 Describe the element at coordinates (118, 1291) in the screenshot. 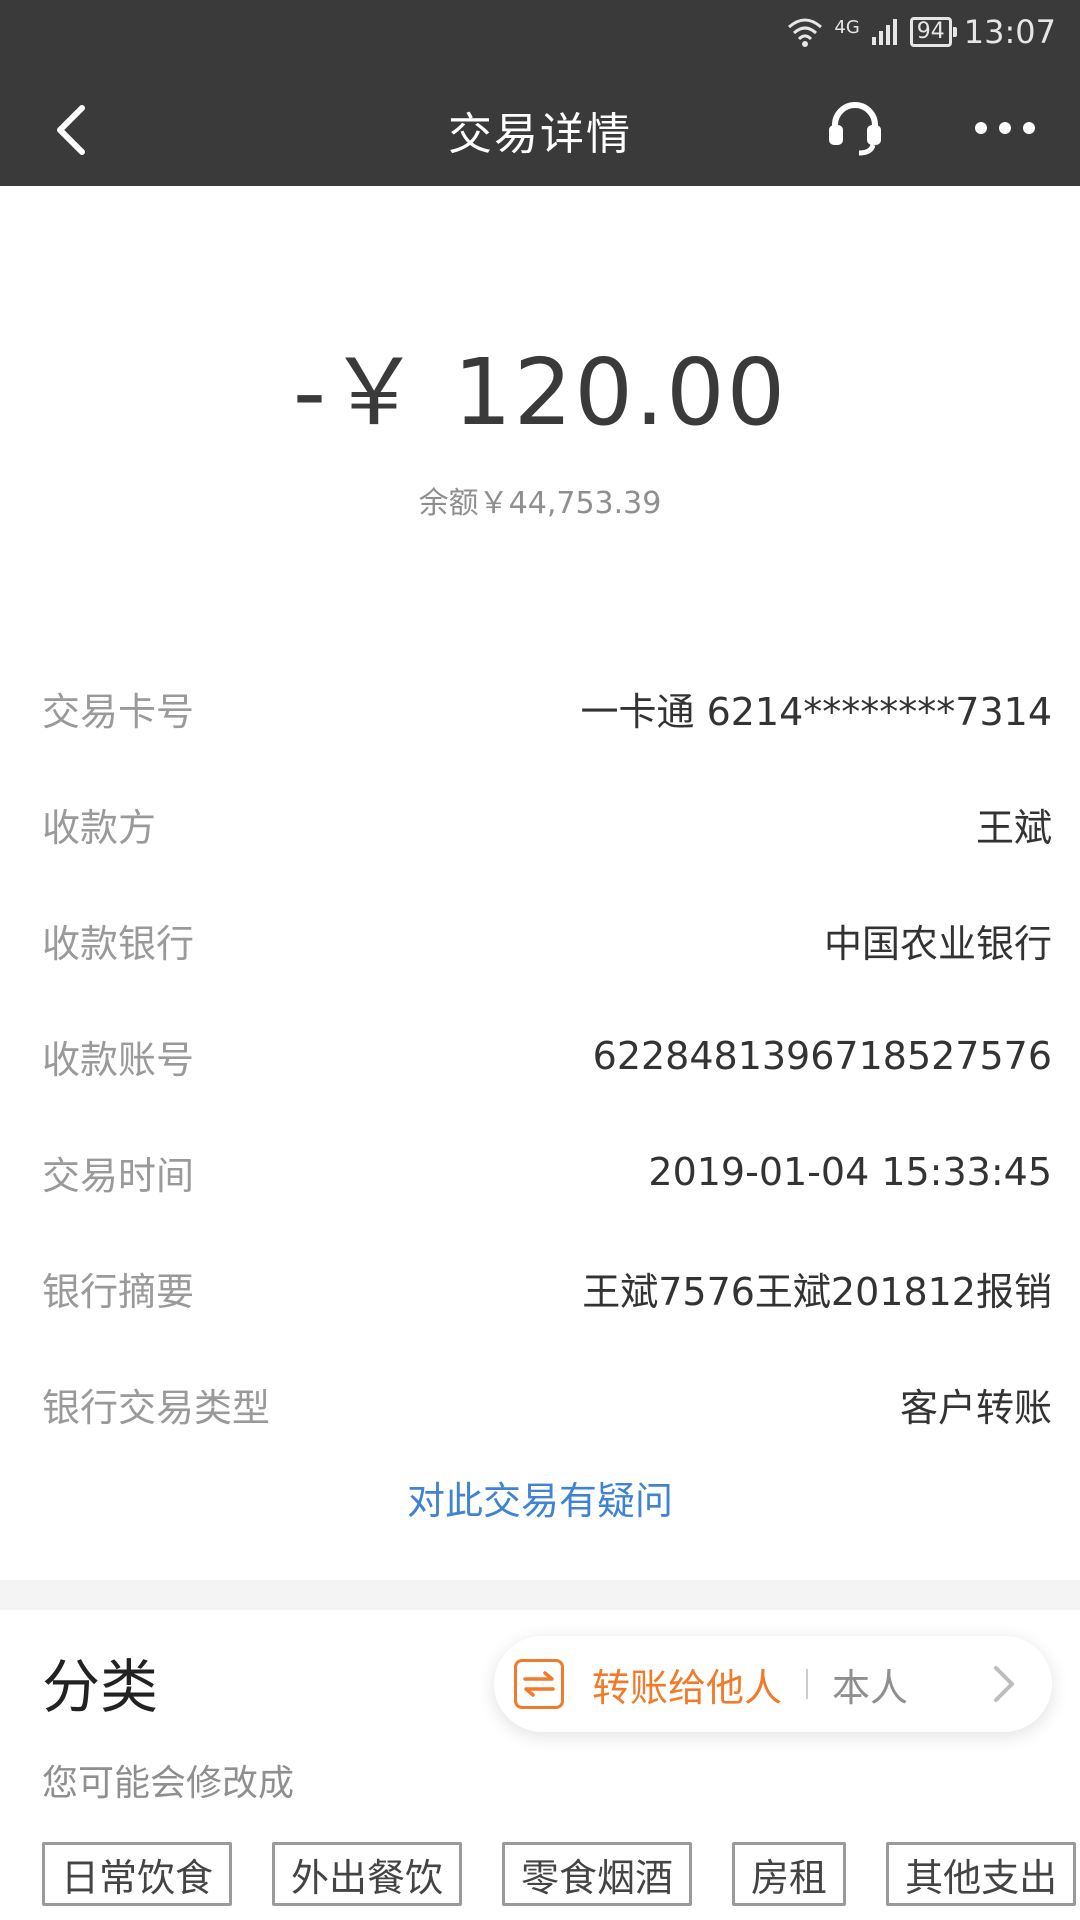

I see `detail-label: 银行摘要` at that location.